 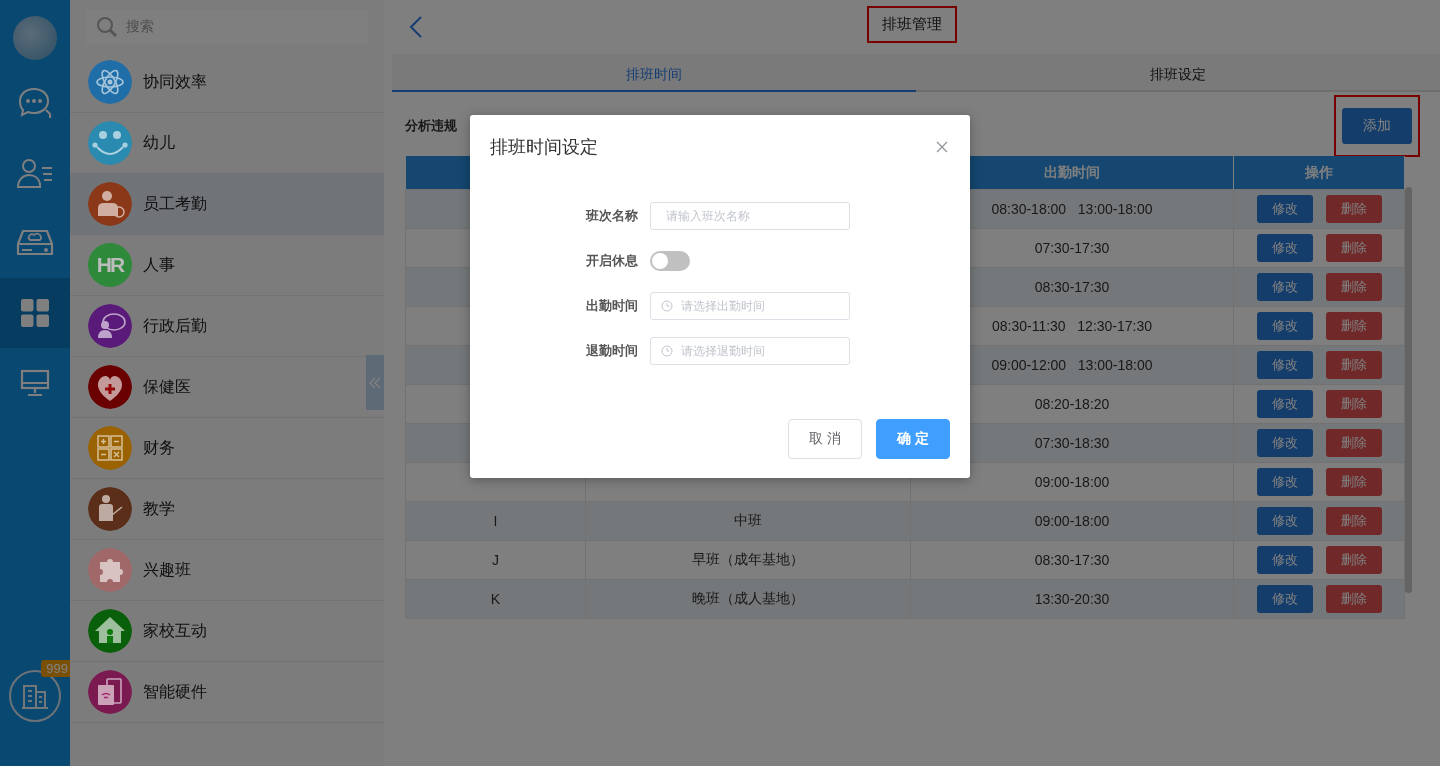 I want to click on search-icon, so click(x=107, y=27).